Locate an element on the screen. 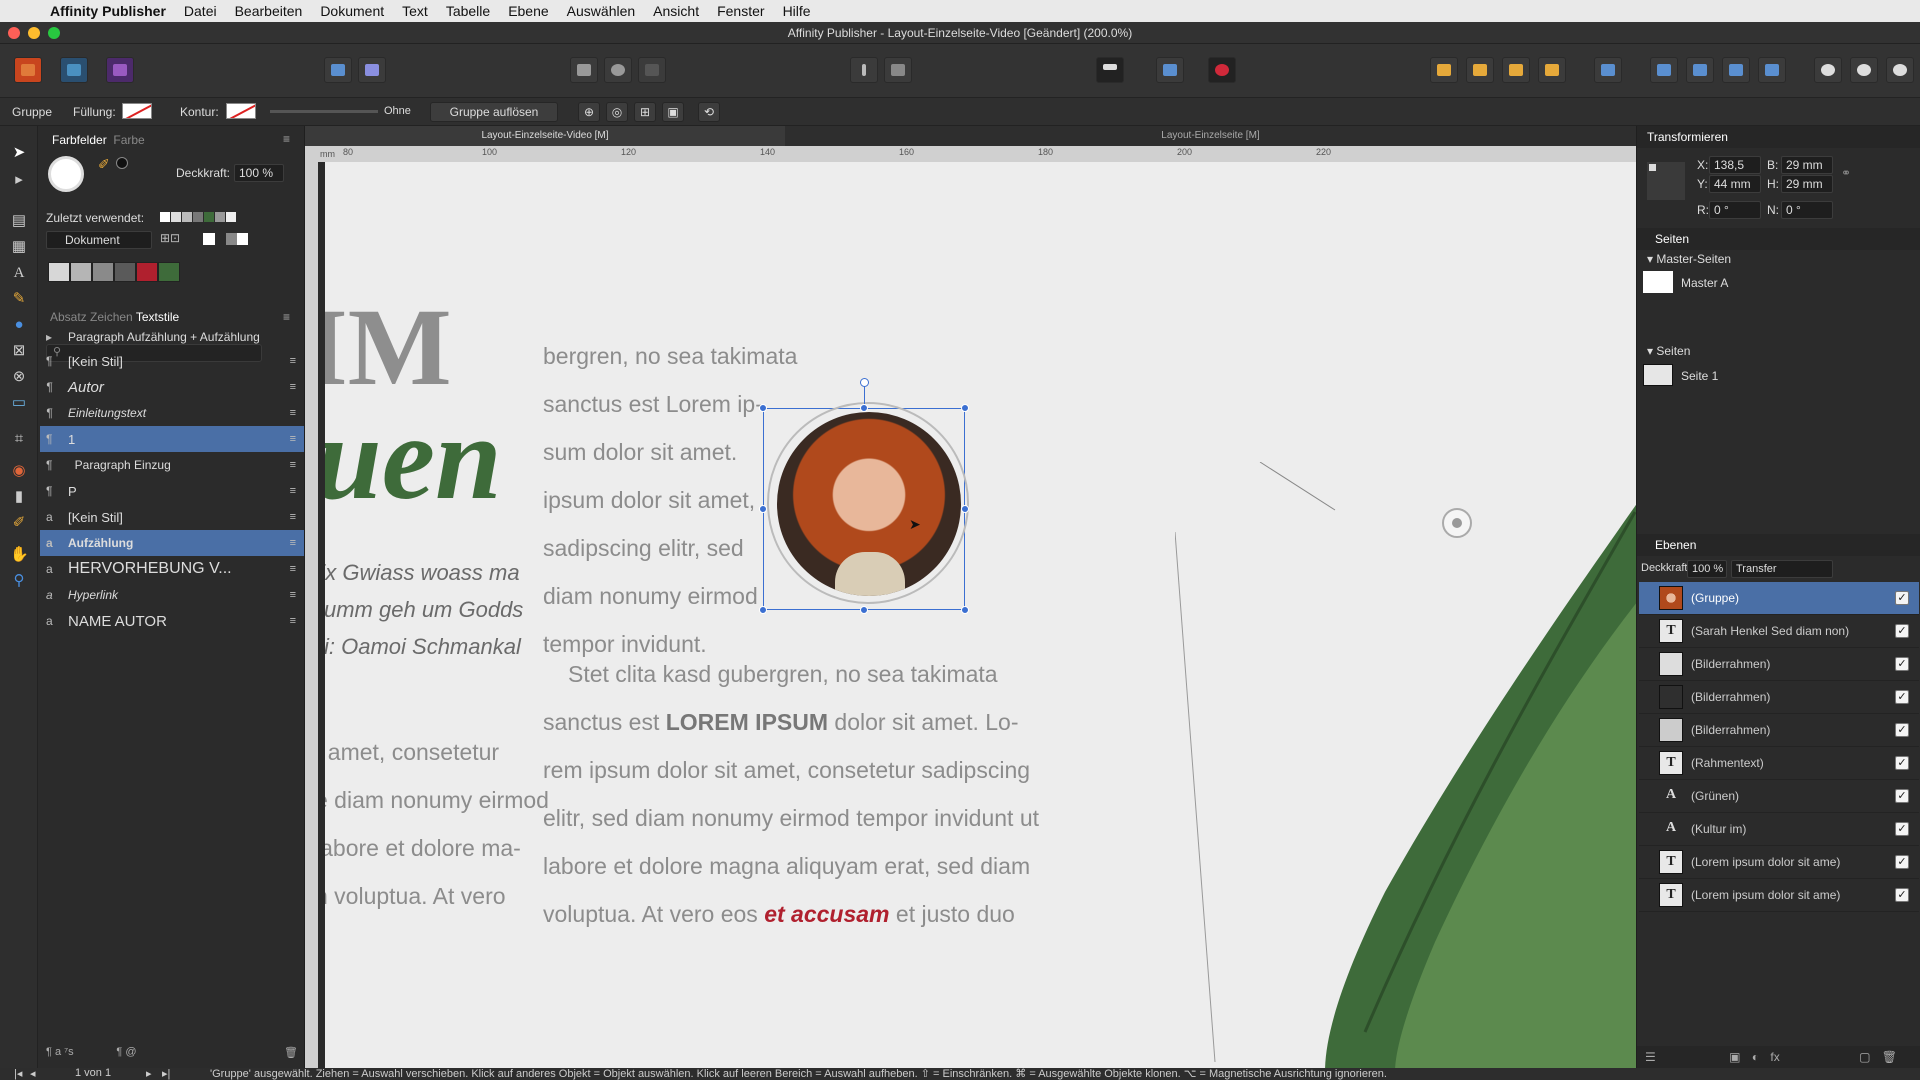  ellipse-frame-tool-icon: ⊗ is located at coordinates (19, 377).